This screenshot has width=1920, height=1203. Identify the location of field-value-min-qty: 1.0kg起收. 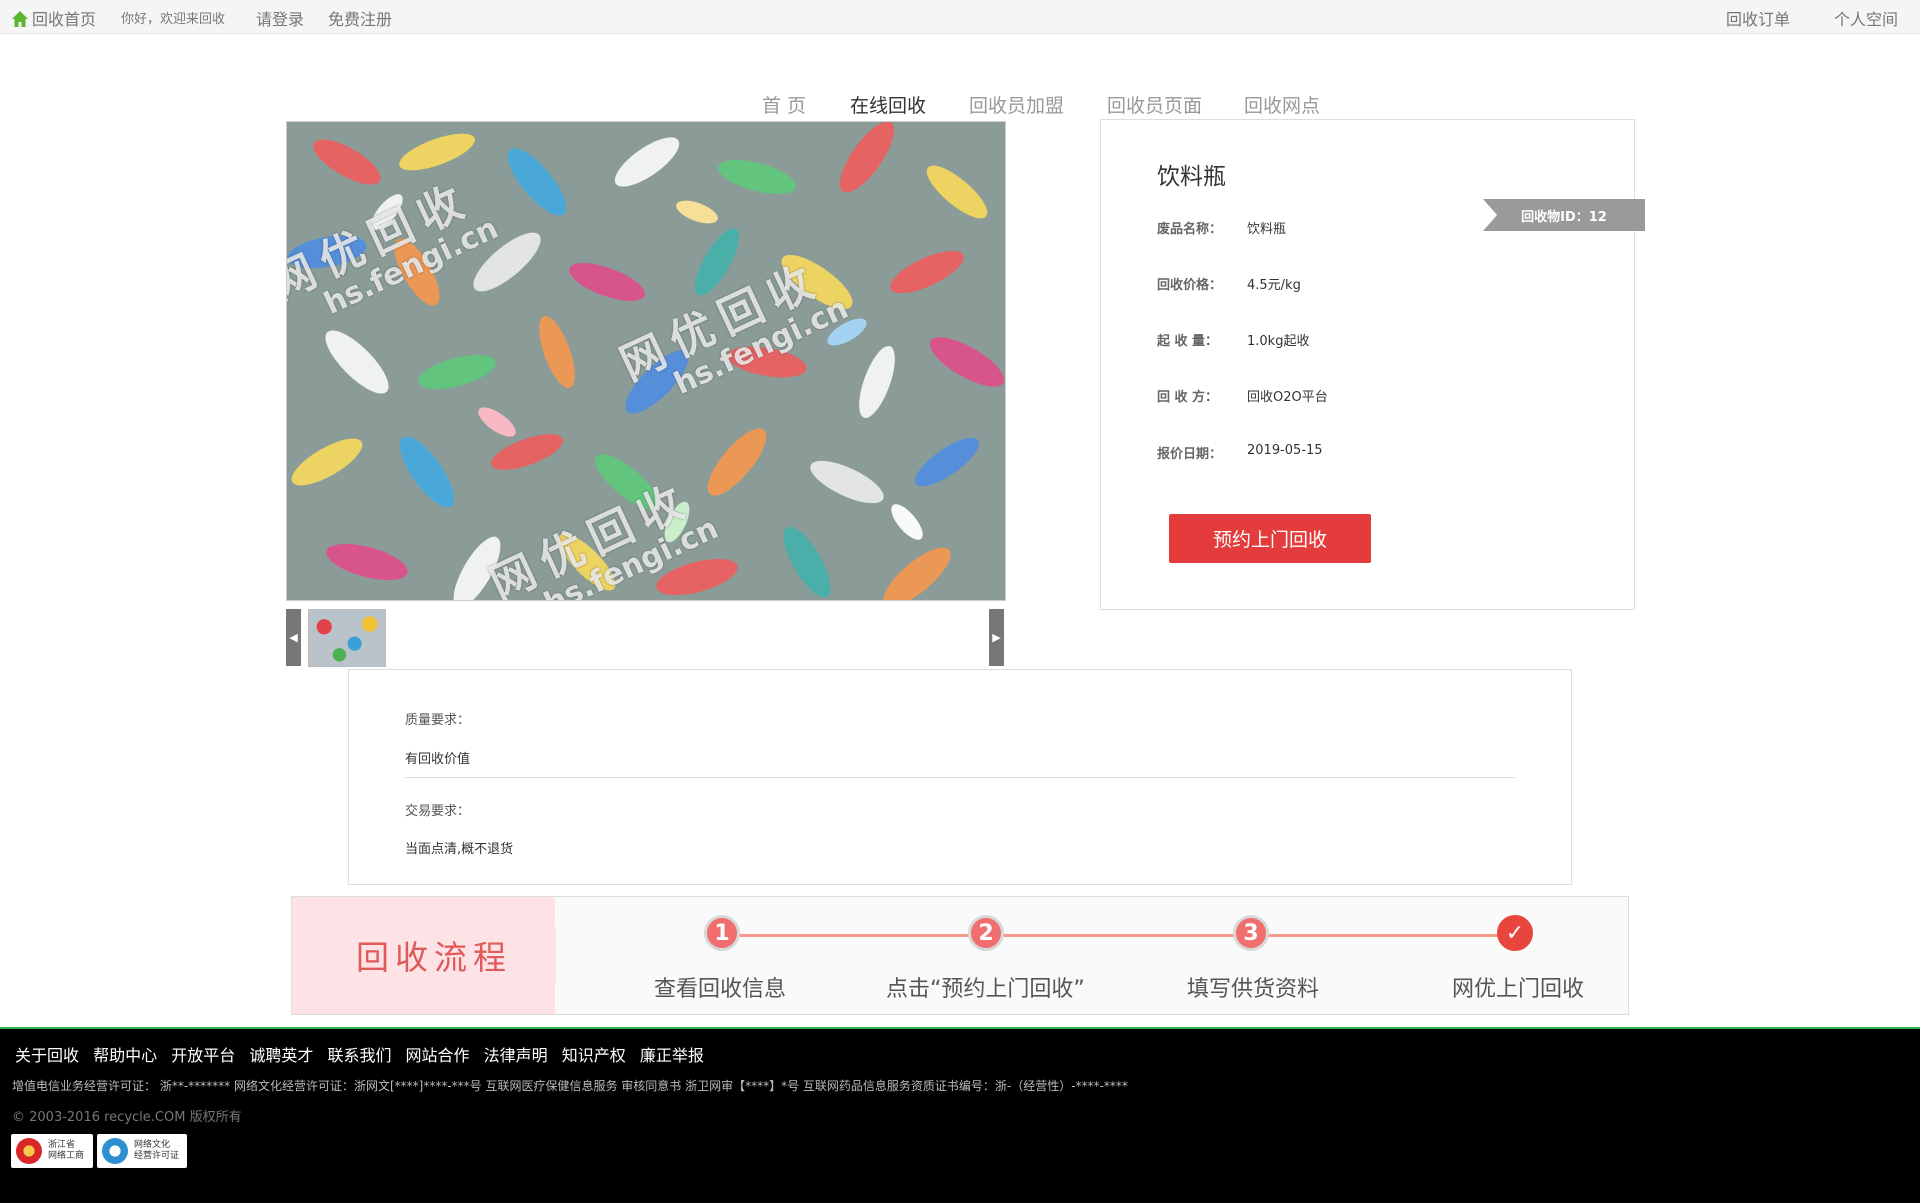
(1278, 341).